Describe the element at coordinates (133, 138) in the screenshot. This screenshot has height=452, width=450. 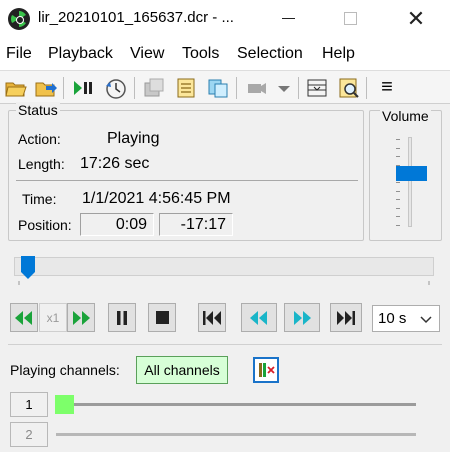
I see `action-value: Playing` at that location.